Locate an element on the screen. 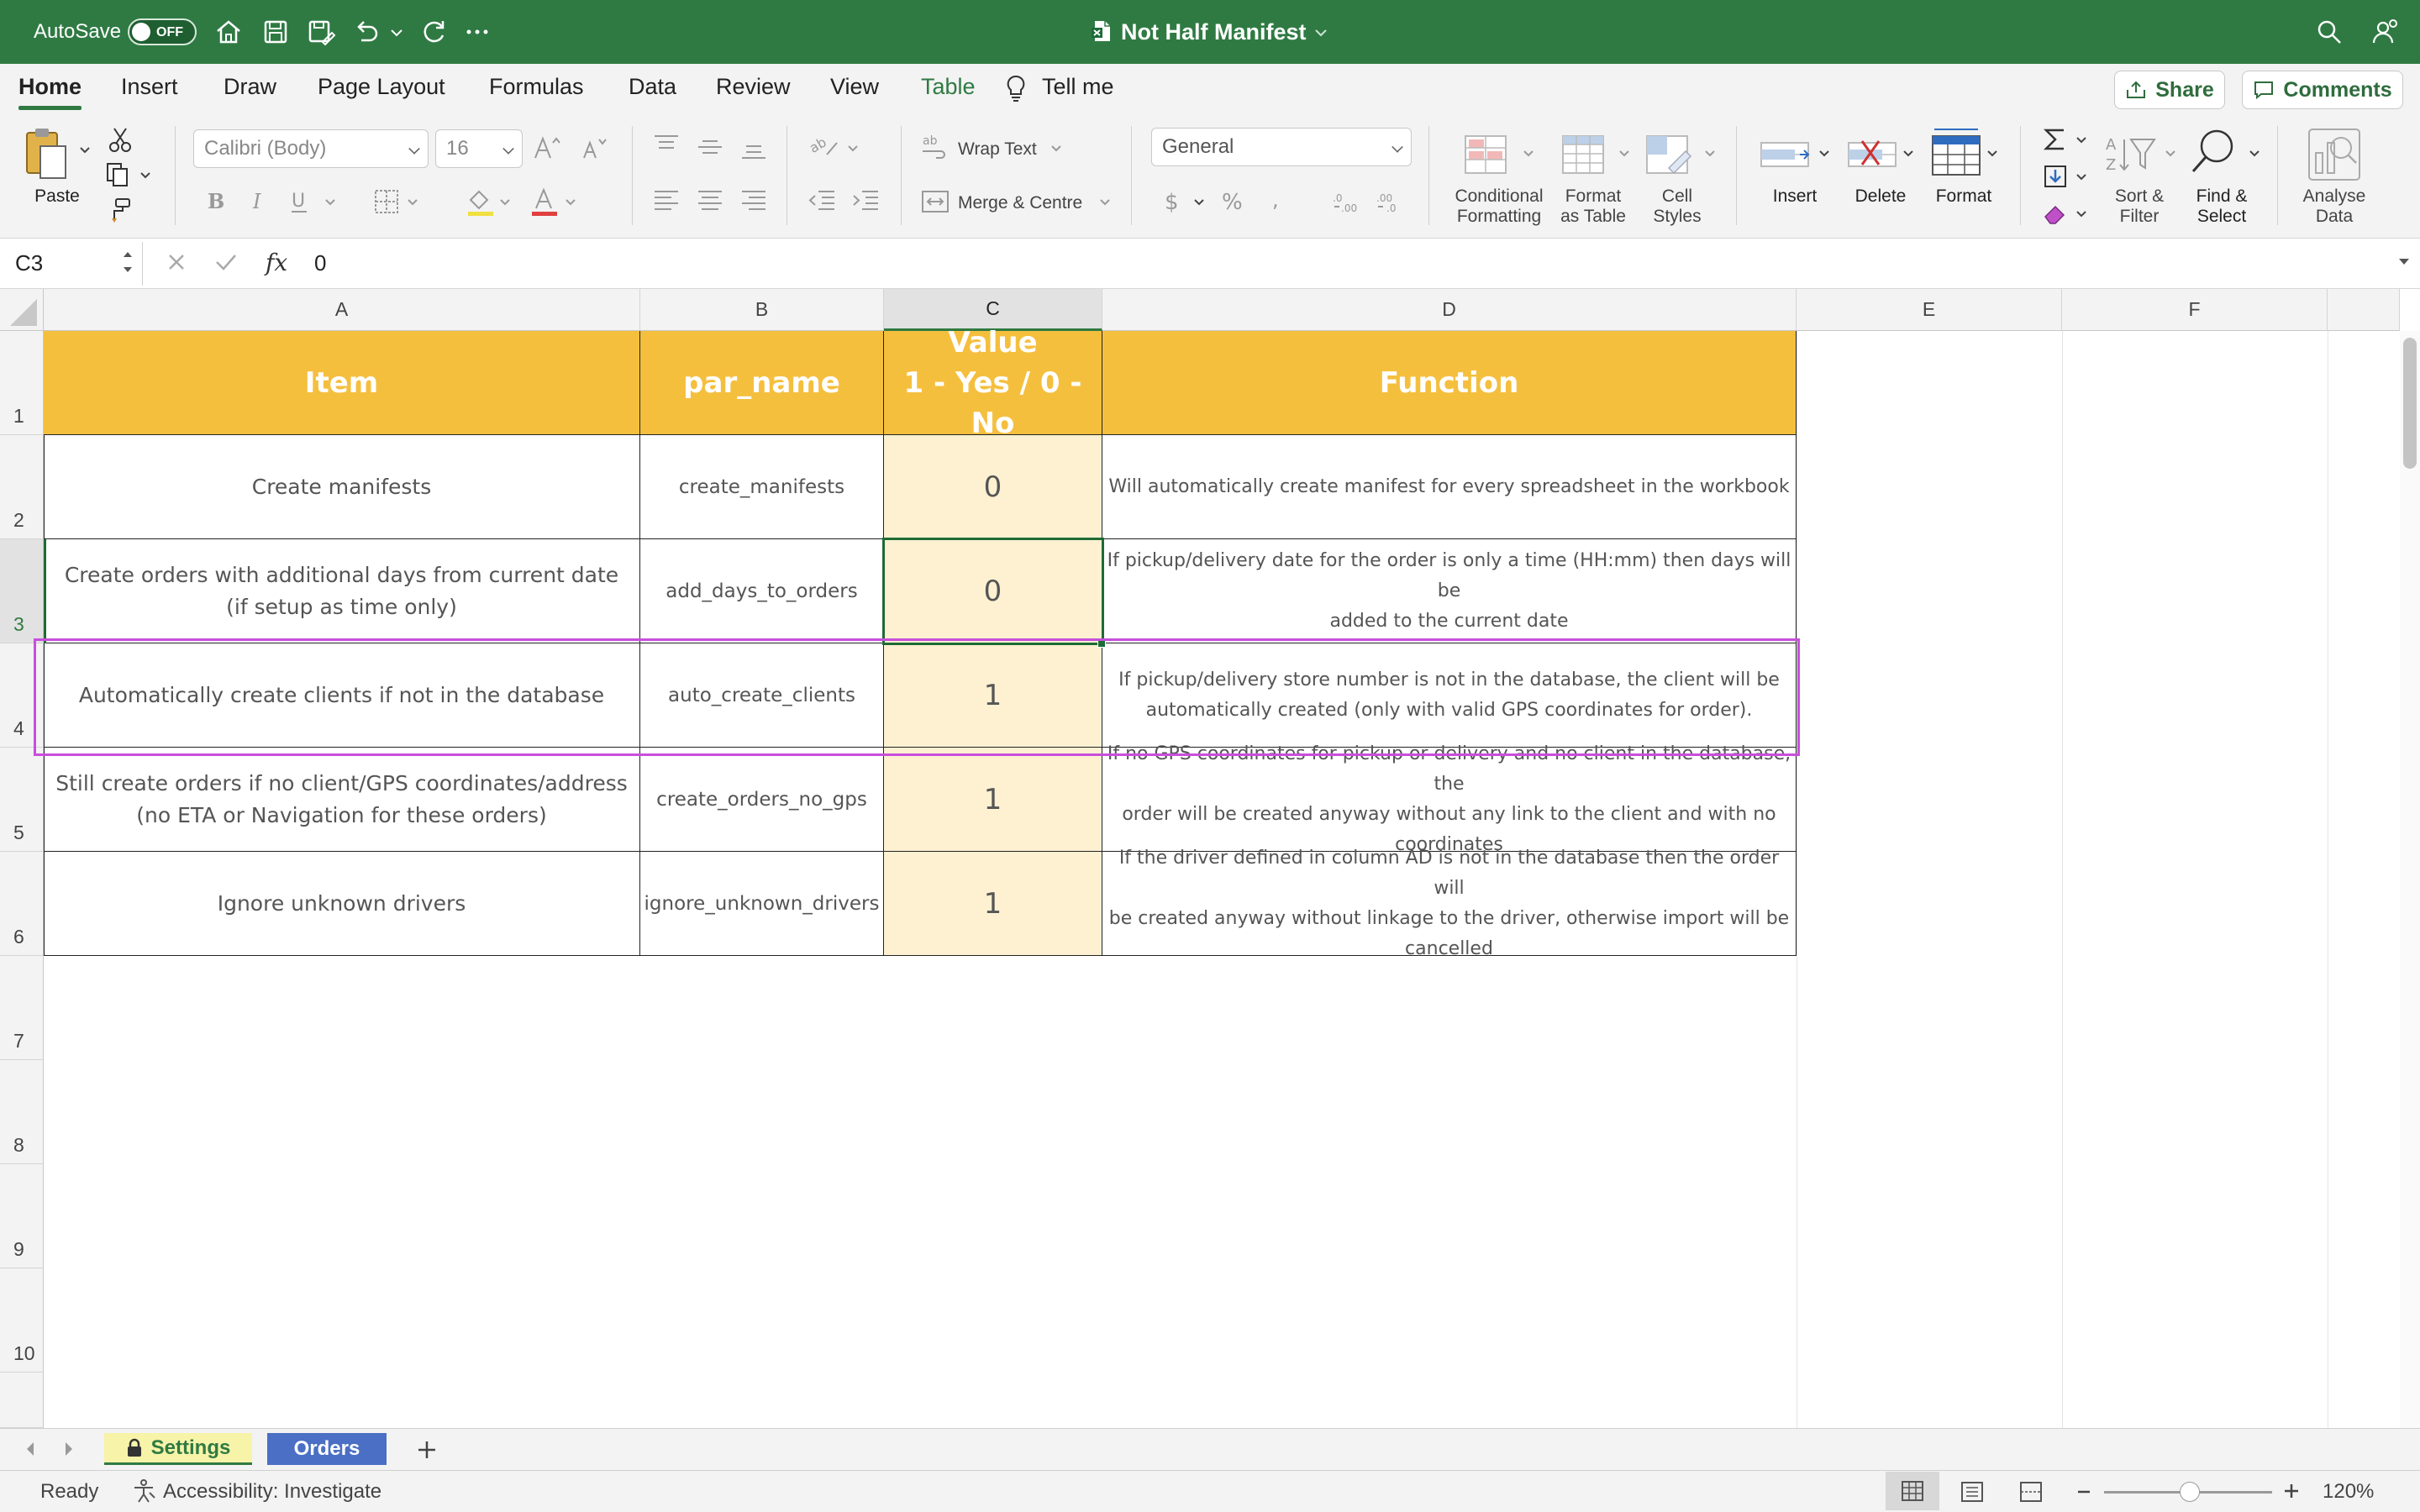 This screenshot has height=1512, width=2420. align-middle-icon is located at coordinates (710, 148).